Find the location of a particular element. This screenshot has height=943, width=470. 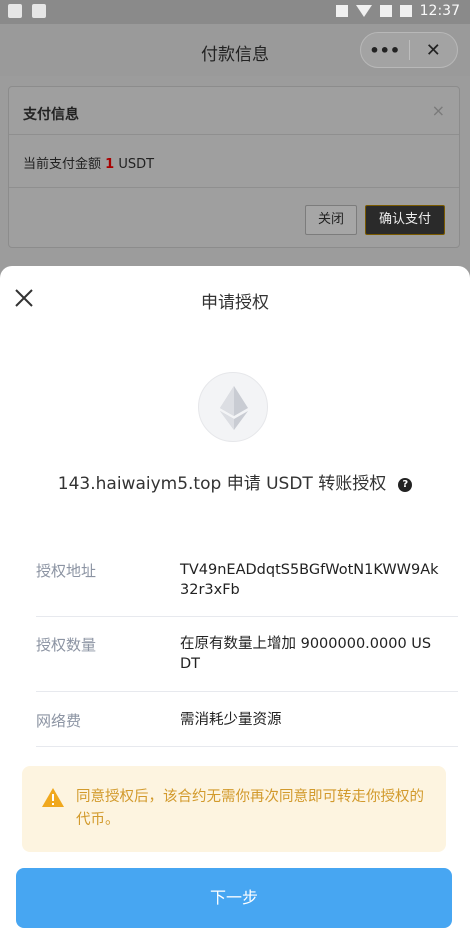

amount-value: 1 is located at coordinates (110, 164).